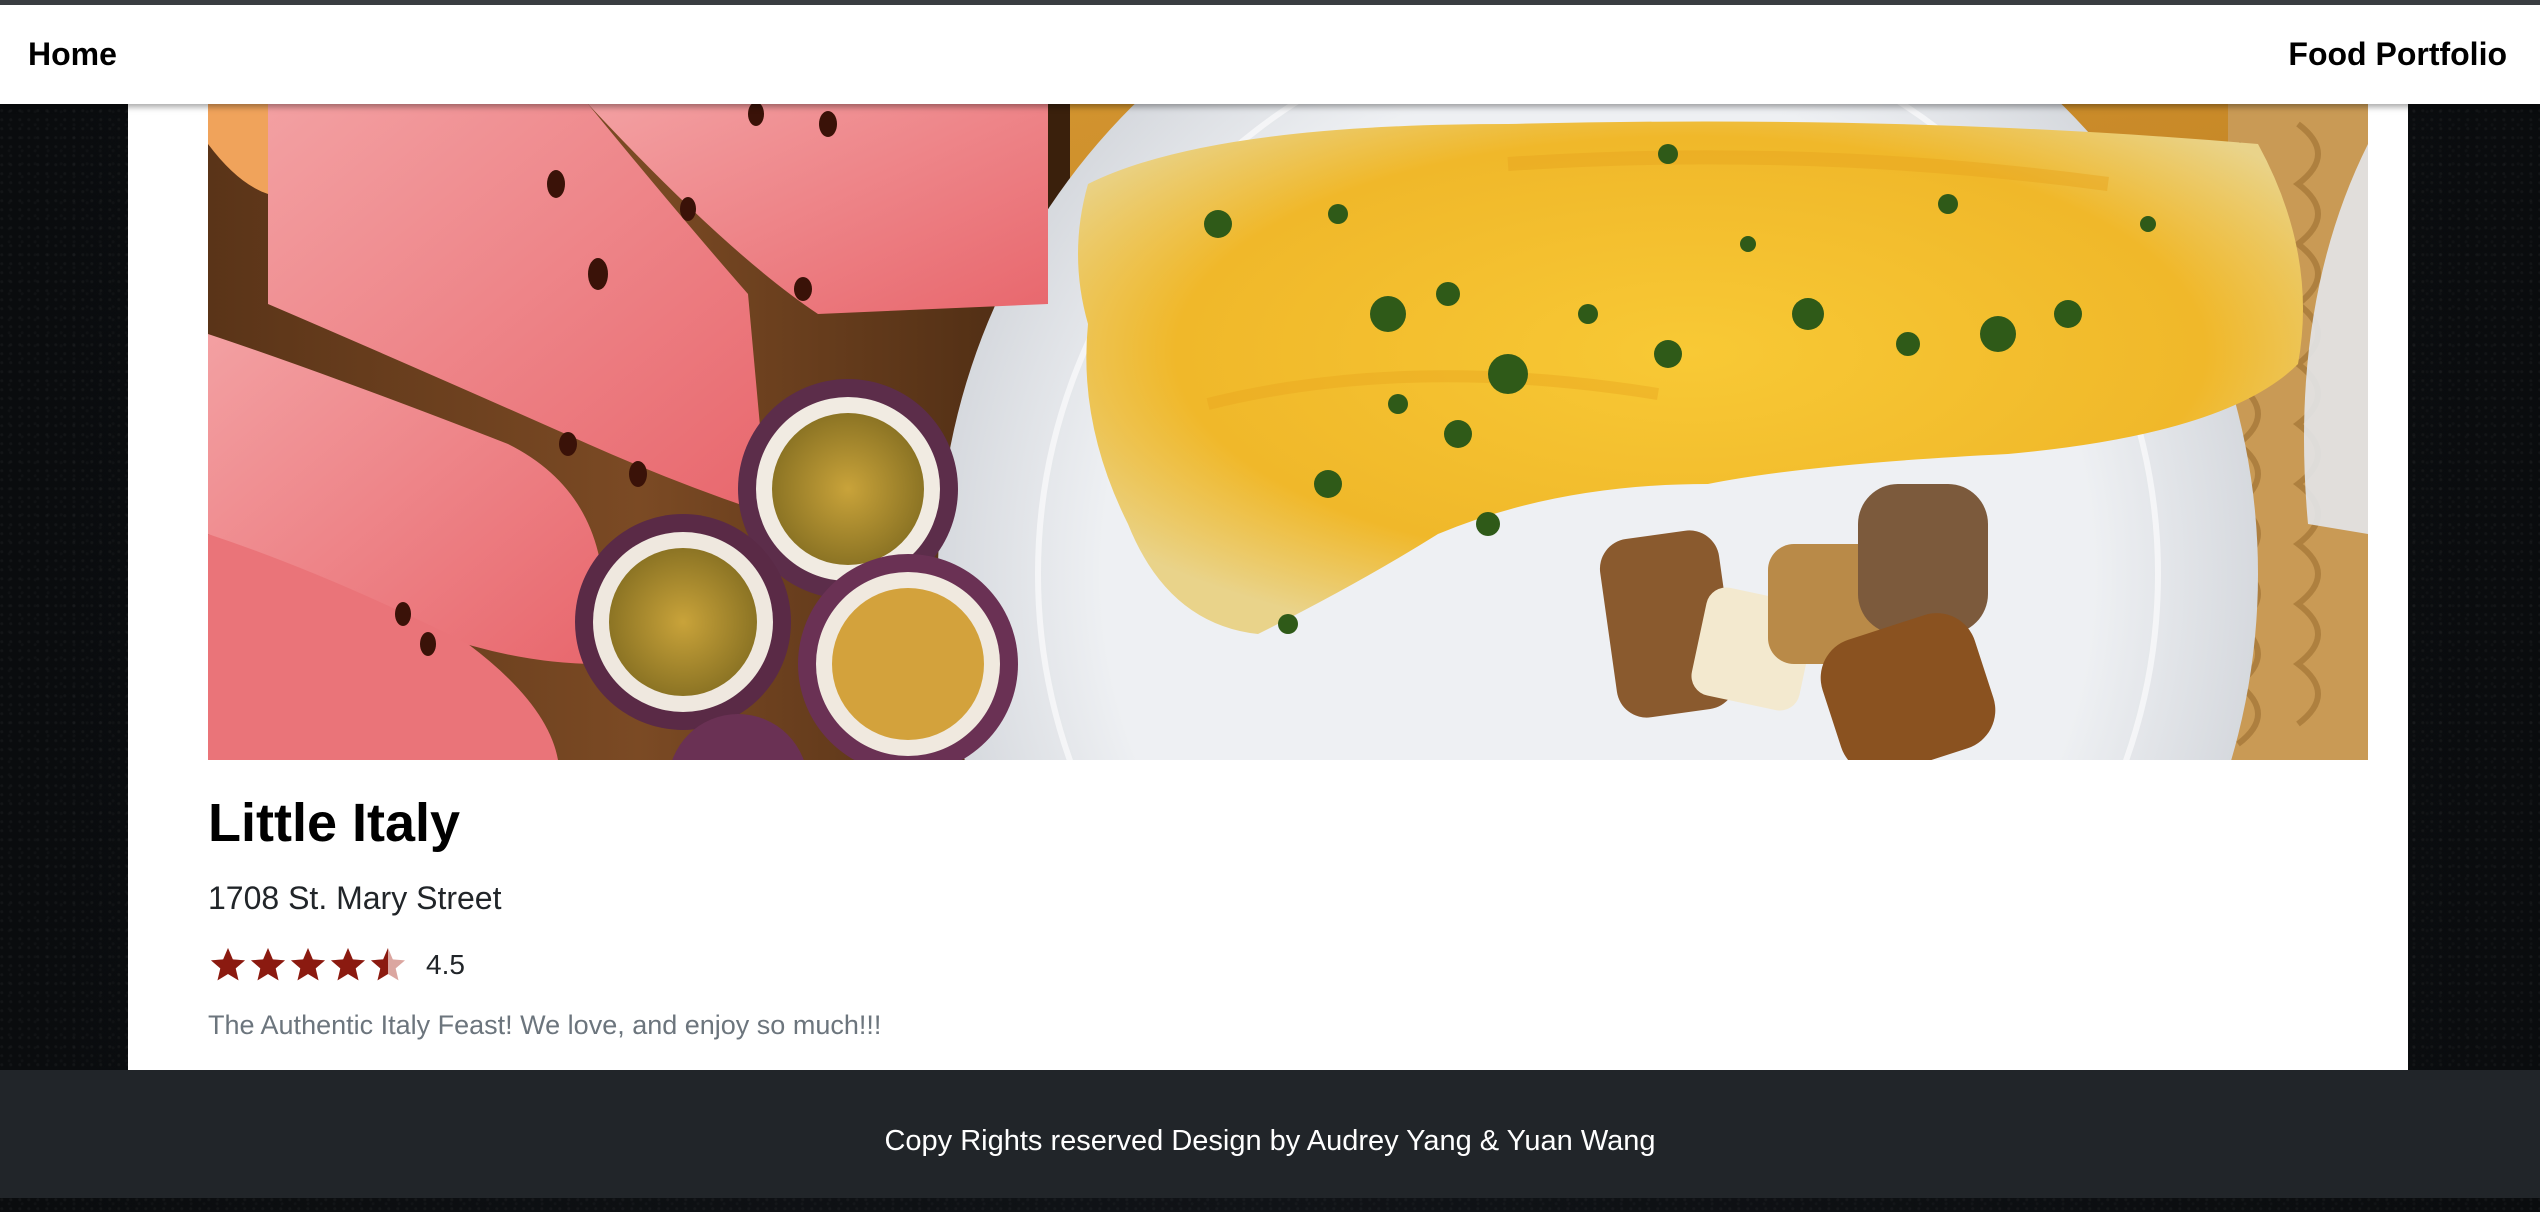 The image size is (2540, 1212). What do you see at coordinates (1270, 2) in the screenshot?
I see `top-border` at bounding box center [1270, 2].